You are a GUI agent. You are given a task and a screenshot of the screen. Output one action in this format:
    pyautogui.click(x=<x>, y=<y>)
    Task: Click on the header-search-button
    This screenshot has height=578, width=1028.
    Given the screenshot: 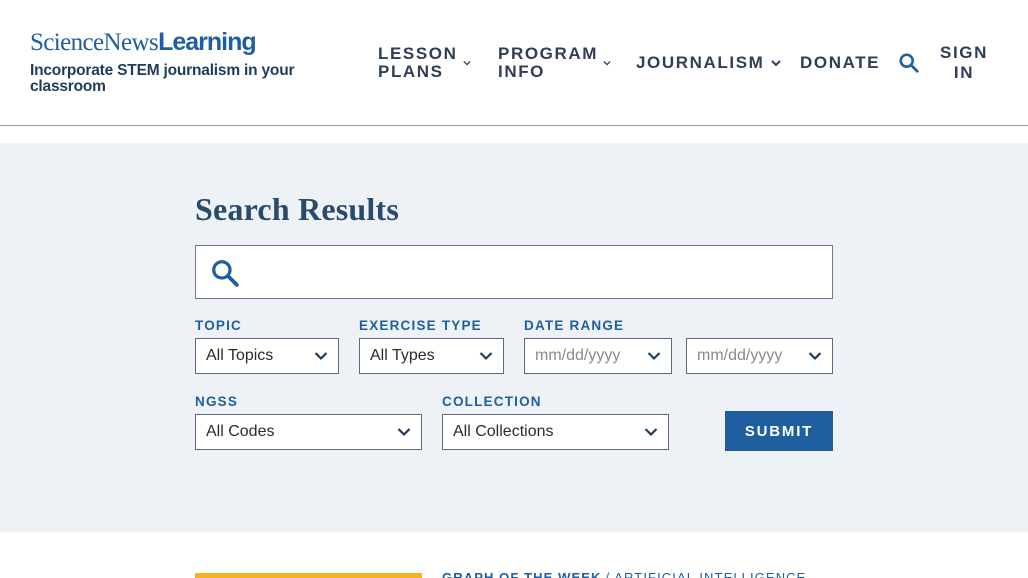 What is the action you would take?
    pyautogui.click(x=909, y=63)
    